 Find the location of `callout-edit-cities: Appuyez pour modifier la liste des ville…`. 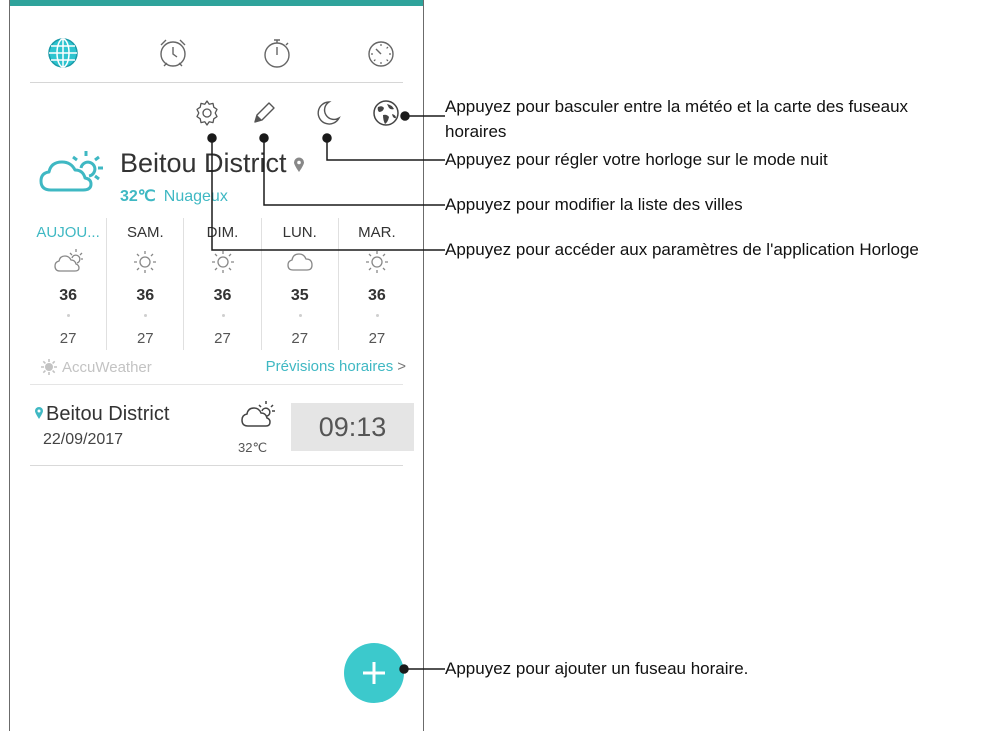

callout-edit-cities: Appuyez pour modifier la liste des ville… is located at coordinates (594, 204).